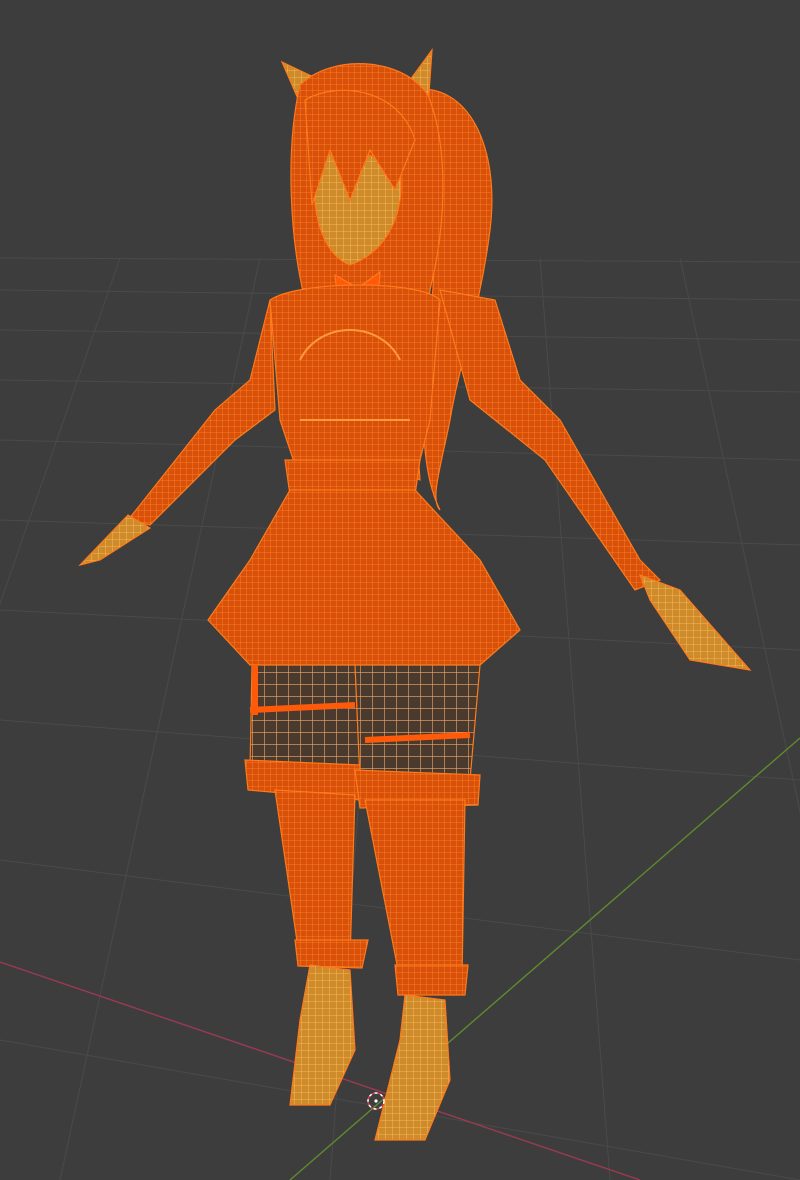 The image size is (800, 1180). What do you see at coordinates (415, 890) in the screenshot?
I see `right-stocking-mesh` at bounding box center [415, 890].